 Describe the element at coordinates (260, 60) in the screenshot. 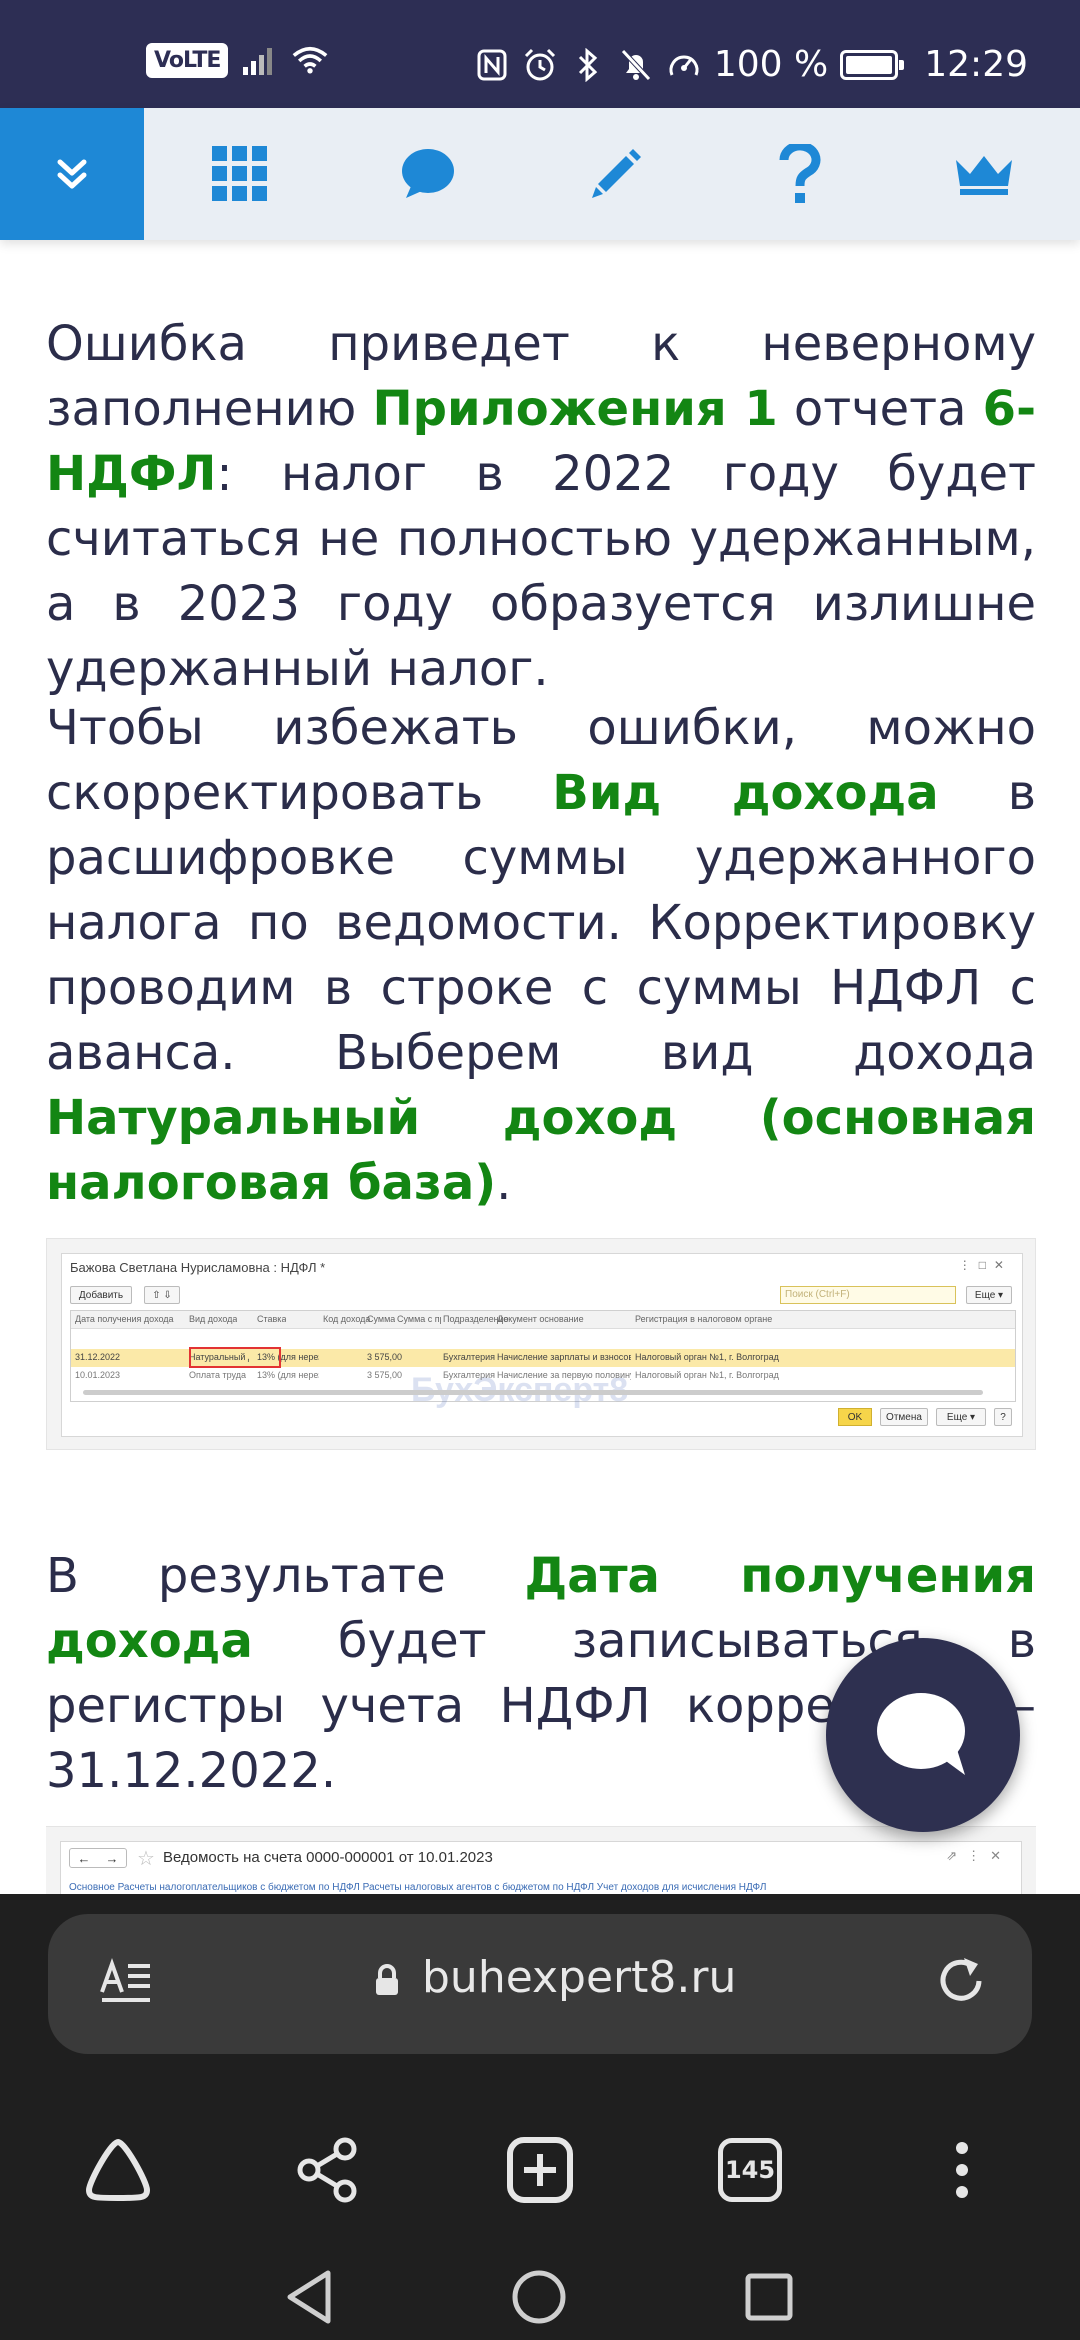

I see `signal-icon` at that location.